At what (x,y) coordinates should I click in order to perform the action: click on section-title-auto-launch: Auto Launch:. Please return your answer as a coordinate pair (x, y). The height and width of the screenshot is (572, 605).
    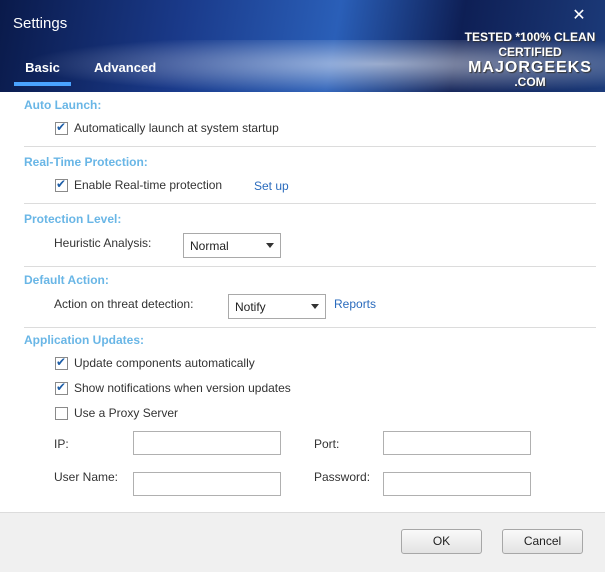
    Looking at the image, I should click on (63, 105).